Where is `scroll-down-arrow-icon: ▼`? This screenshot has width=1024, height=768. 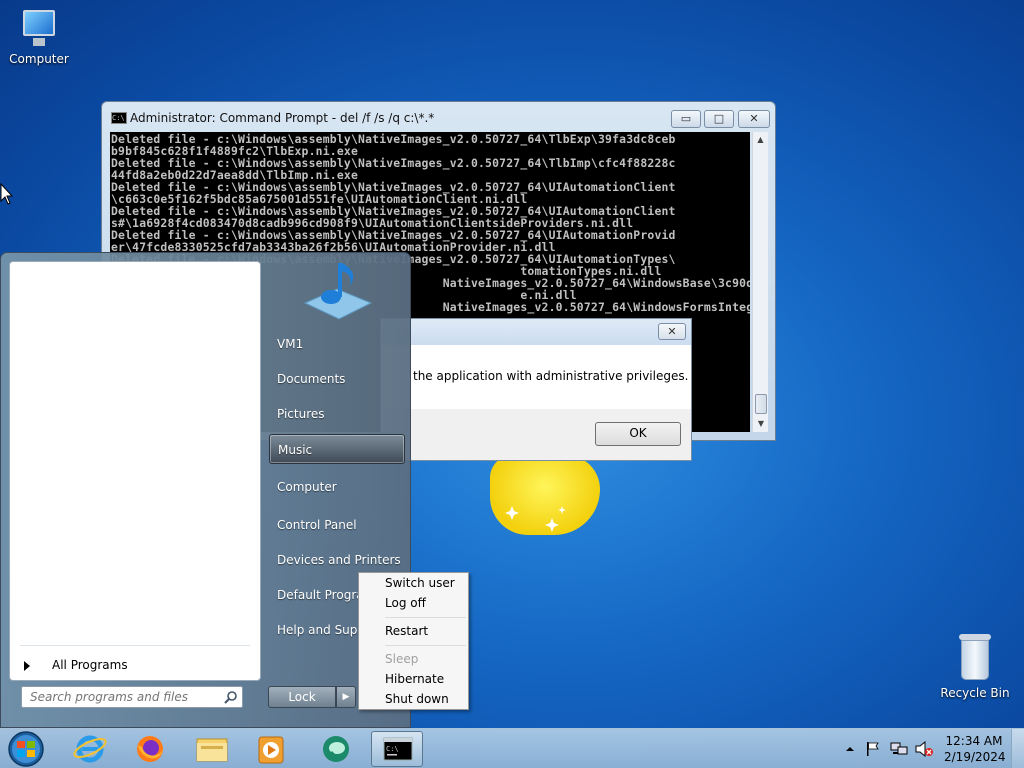
scroll-down-arrow-icon: ▼ is located at coordinates (761, 424).